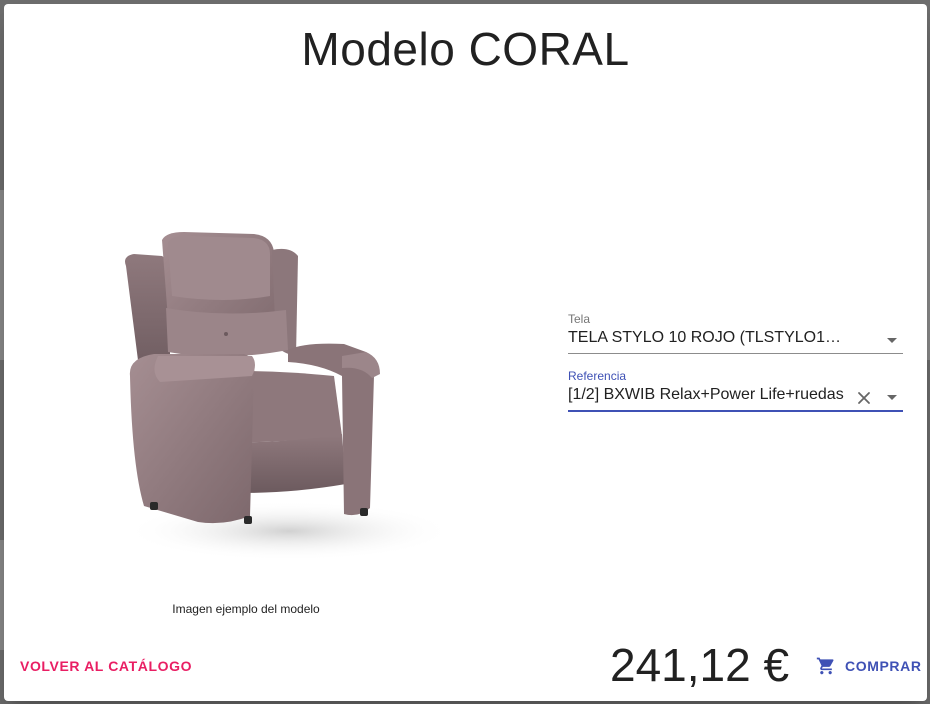 The width and height of the screenshot is (930, 704). I want to click on referencia-value: [1/2] BXWIB Relax+Power Life+ruedas, so click(709, 395).